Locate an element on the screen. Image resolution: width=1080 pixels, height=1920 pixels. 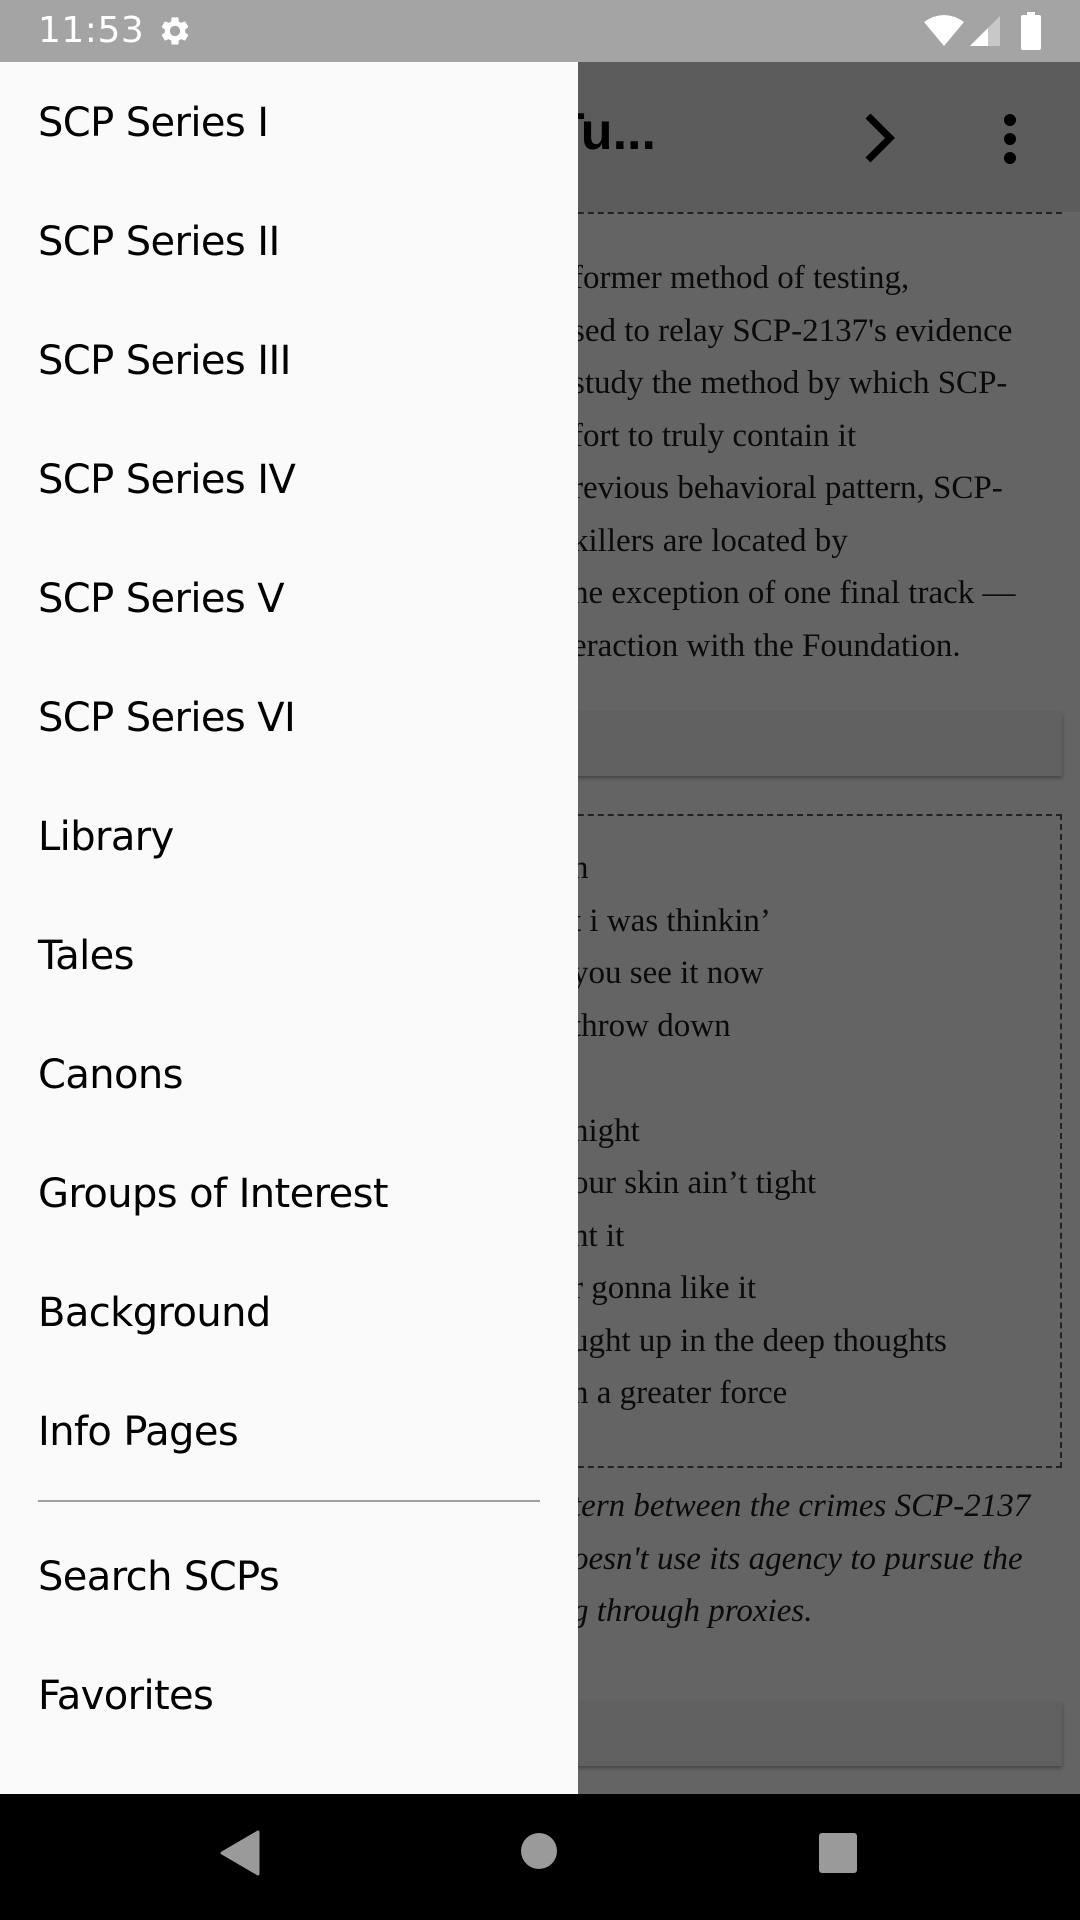
drawer-item-tales: Tales is located at coordinates (289, 954).